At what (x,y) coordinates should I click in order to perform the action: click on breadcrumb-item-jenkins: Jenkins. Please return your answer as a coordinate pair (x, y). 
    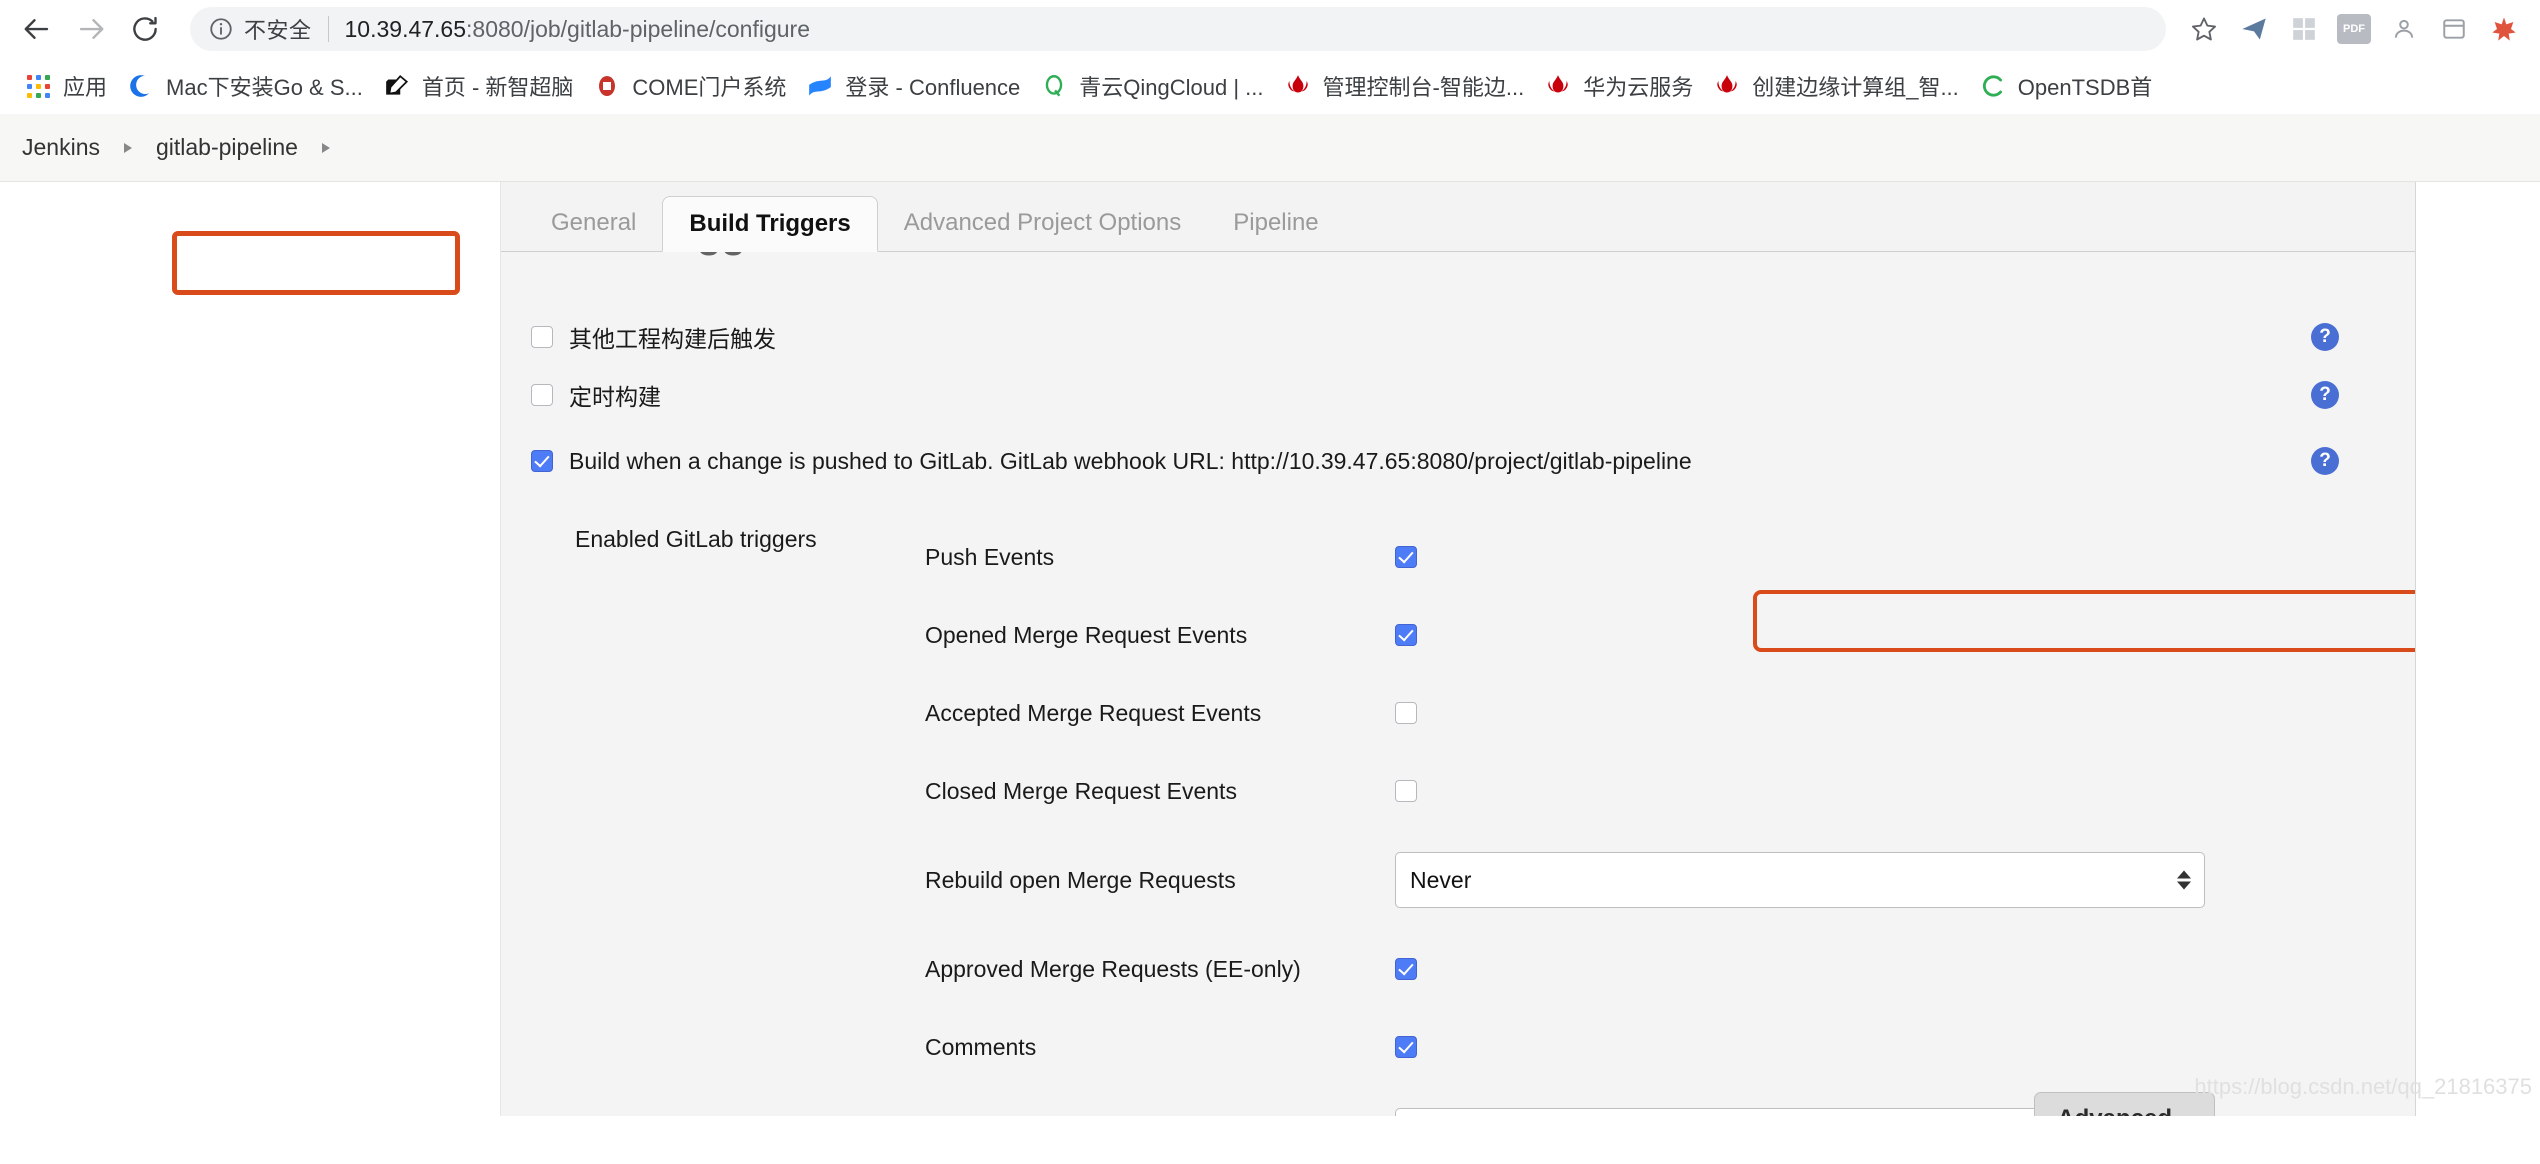
    Looking at the image, I should click on (61, 147).